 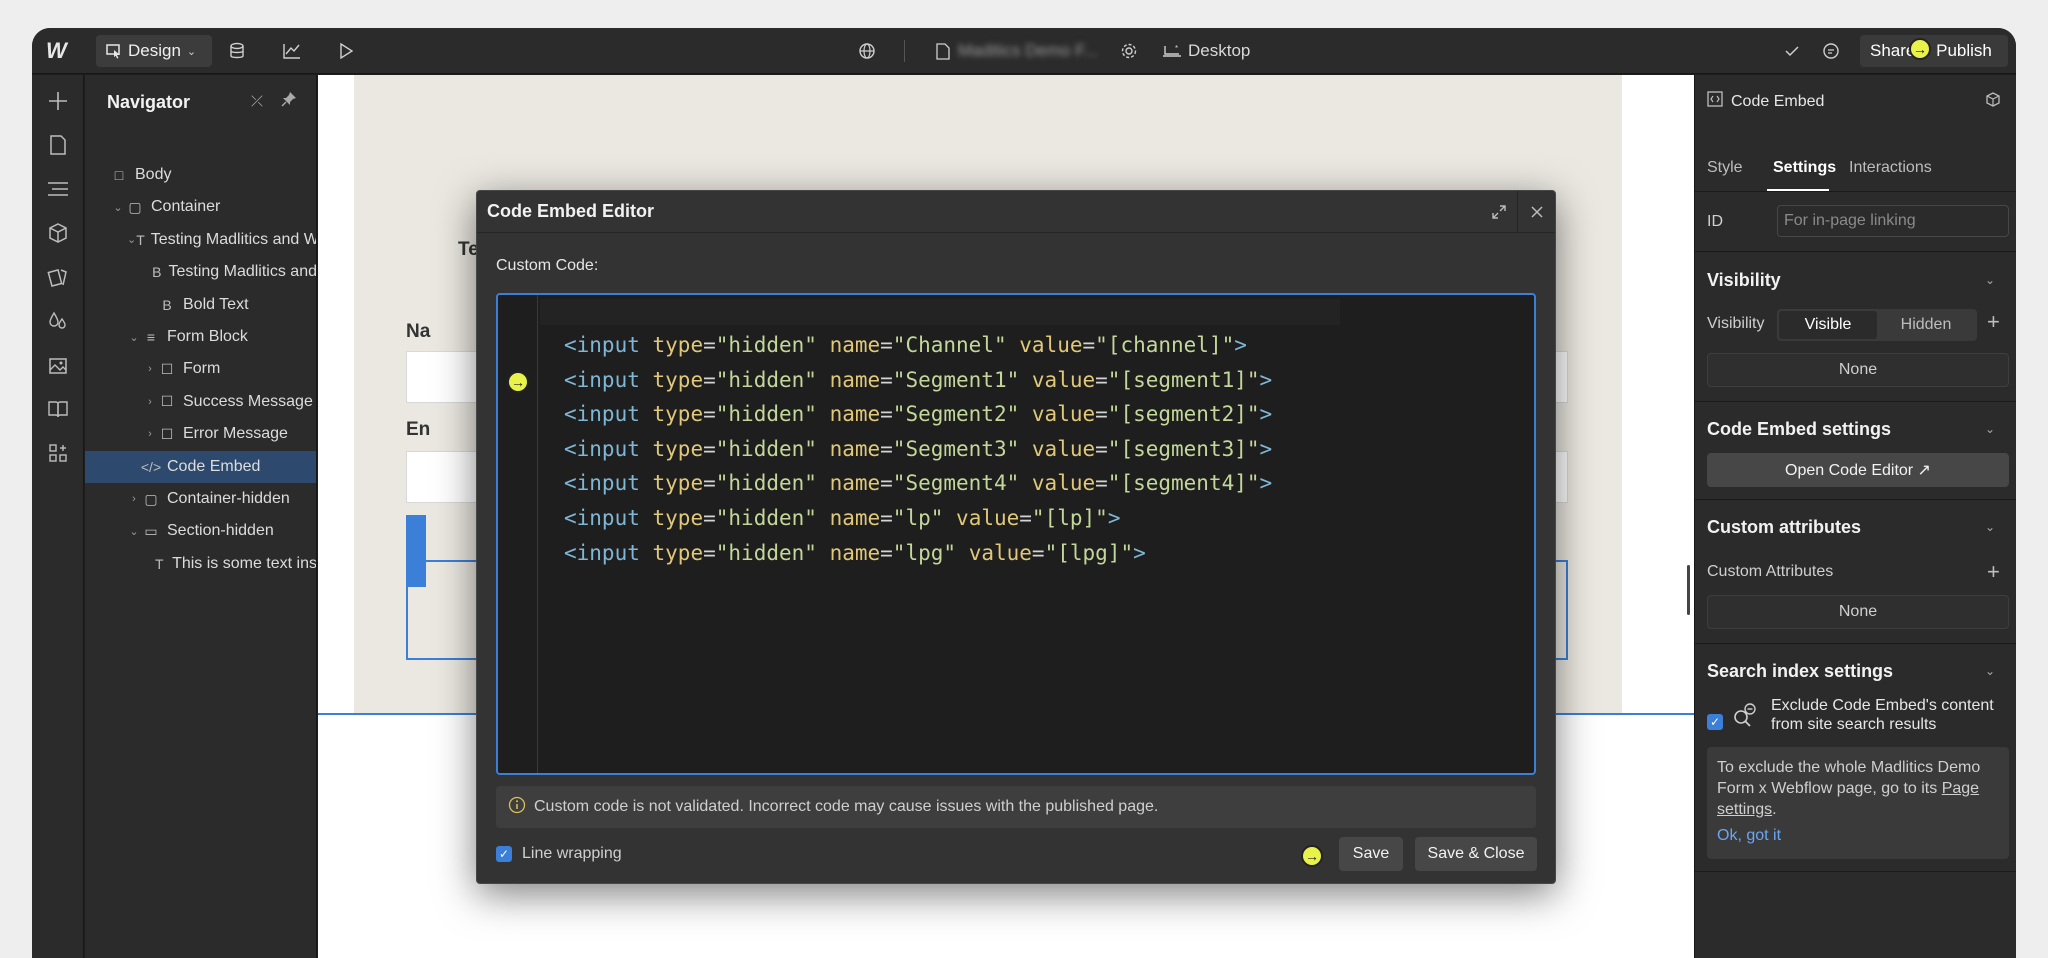 I want to click on tab-style: Style, so click(x=1725, y=168).